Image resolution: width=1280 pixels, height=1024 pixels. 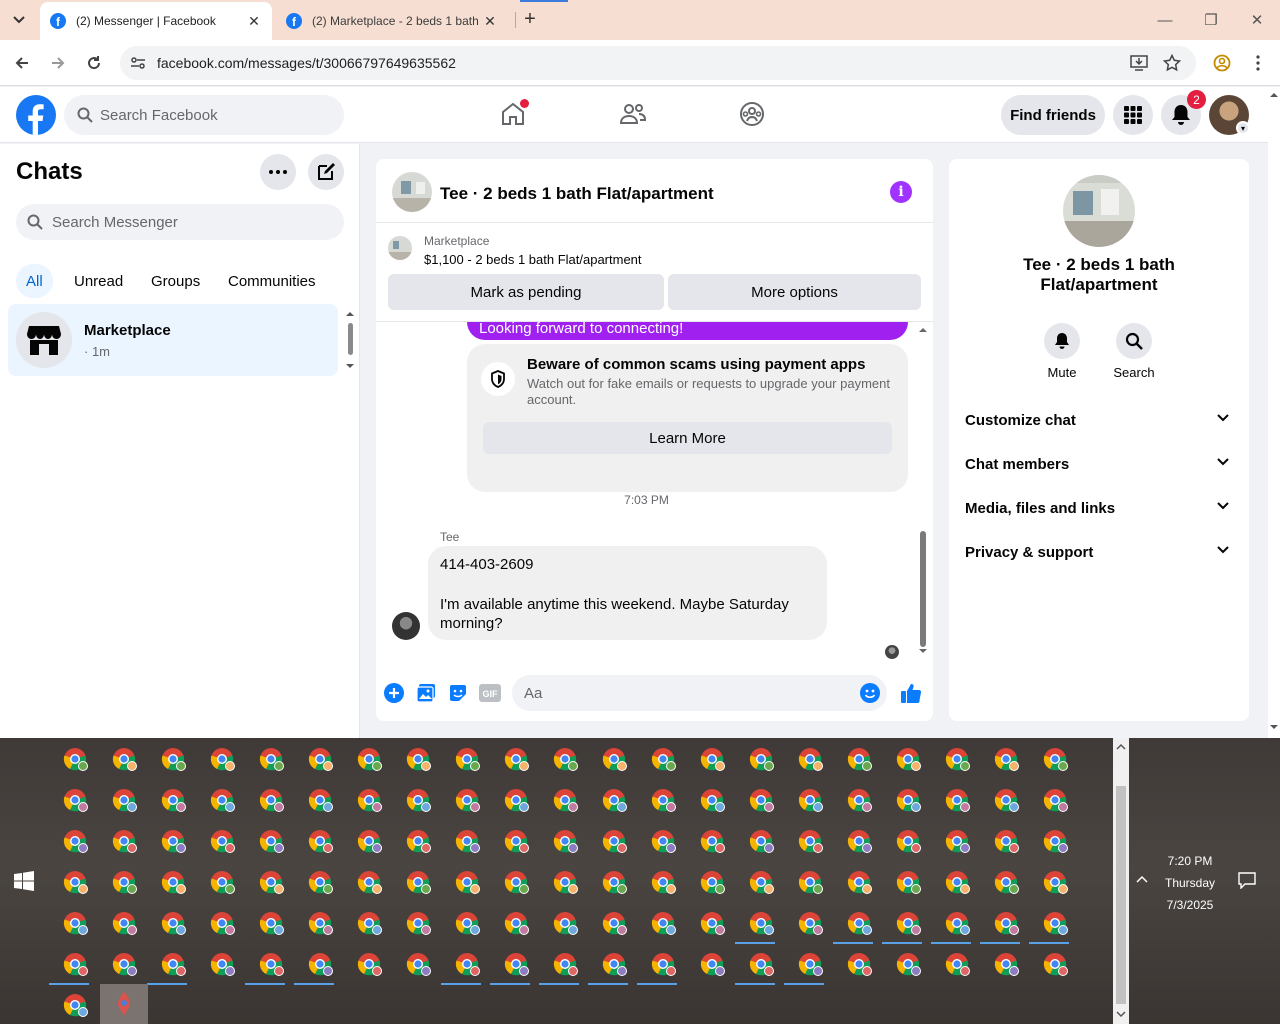 What do you see at coordinates (901, 192) in the screenshot?
I see `conversation-info-button: i` at bounding box center [901, 192].